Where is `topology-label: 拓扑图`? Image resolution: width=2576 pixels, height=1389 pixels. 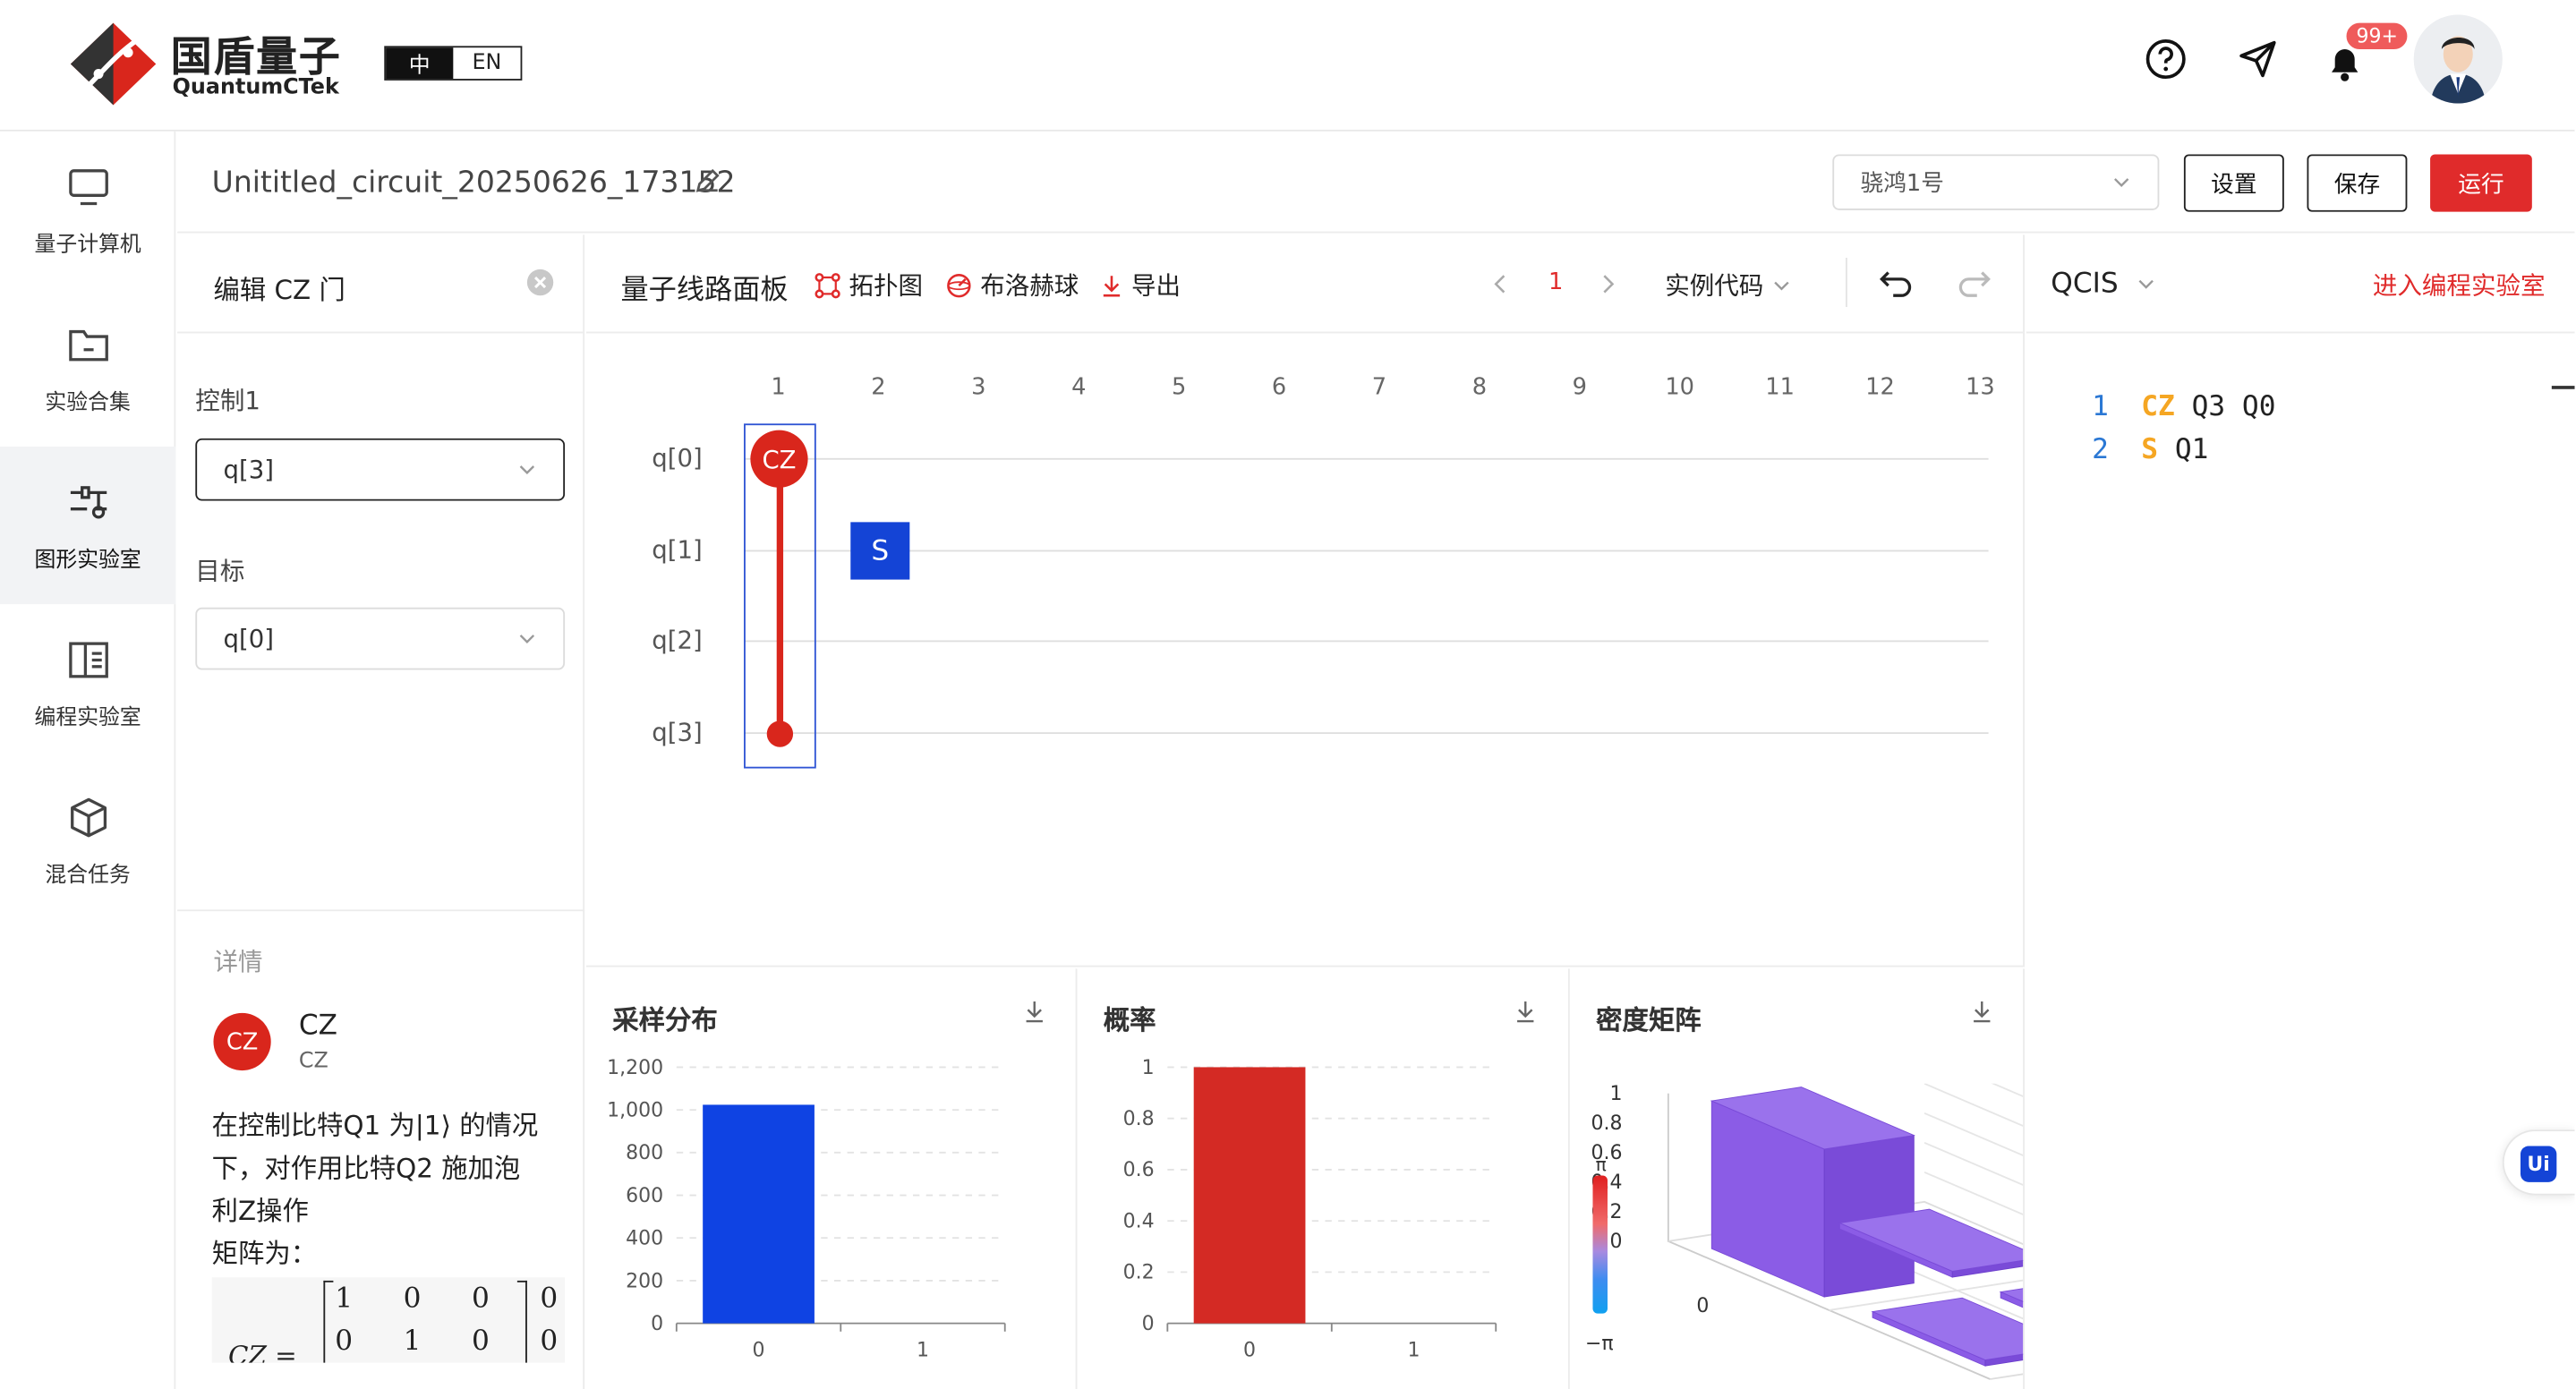
topology-label: 拓扑图 is located at coordinates (886, 286).